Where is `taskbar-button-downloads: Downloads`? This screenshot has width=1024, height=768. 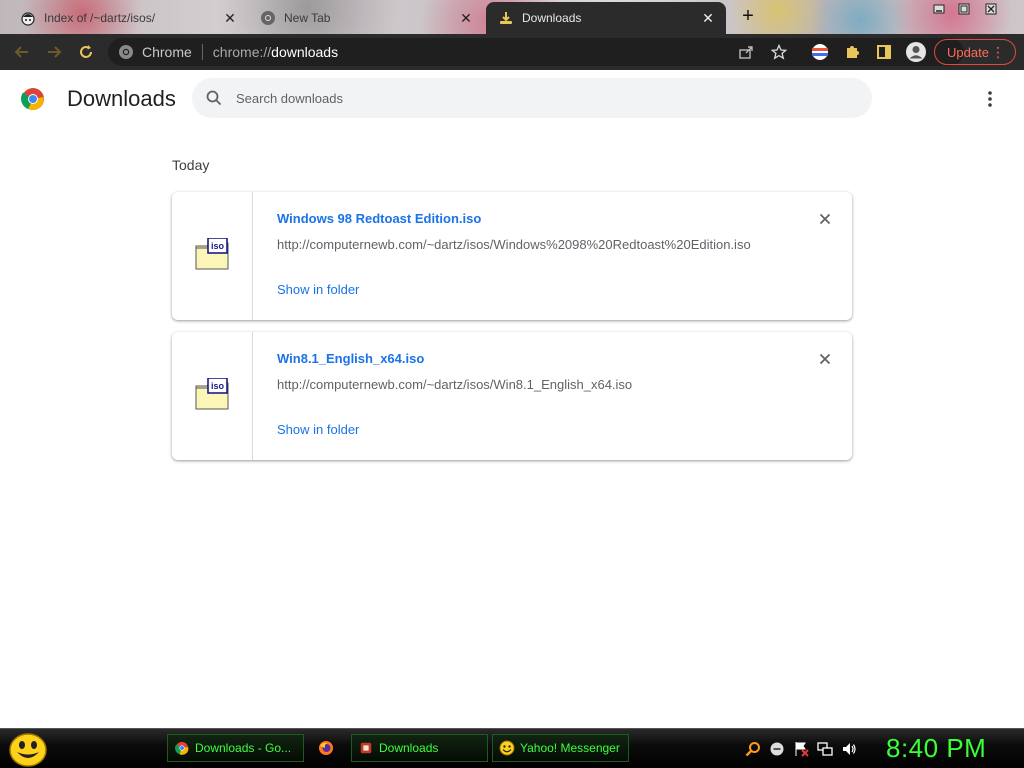 taskbar-button-downloads: Downloads is located at coordinates (419, 748).